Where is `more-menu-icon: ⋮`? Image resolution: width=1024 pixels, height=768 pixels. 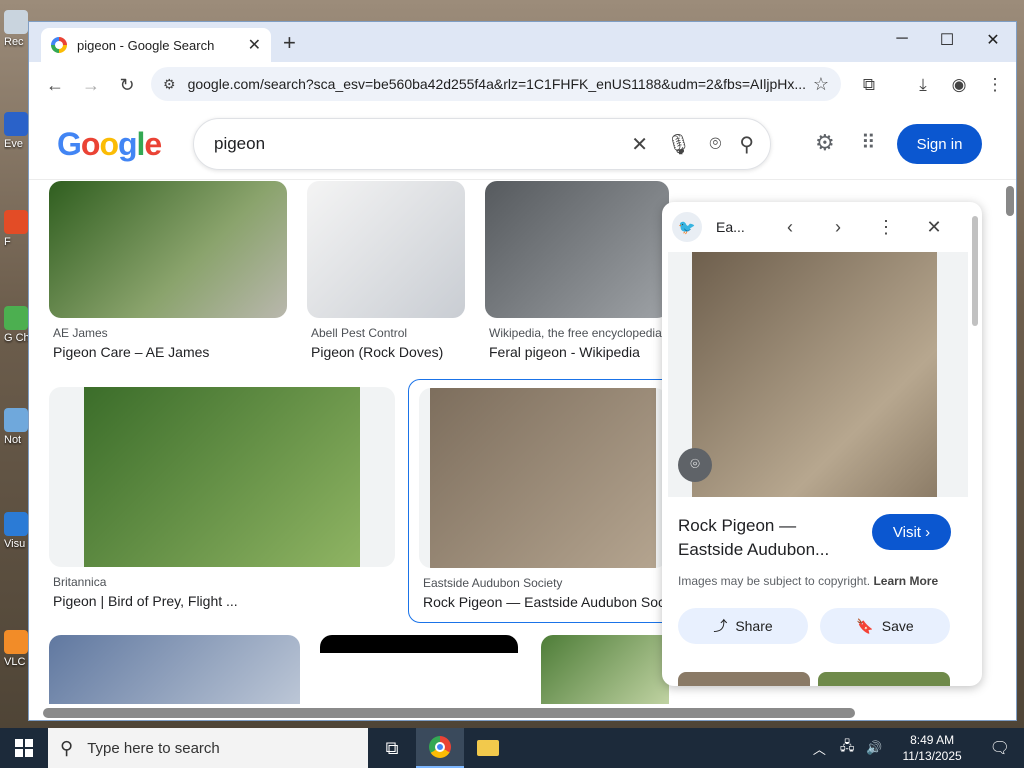
more-menu-icon: ⋮ is located at coordinates (995, 85).